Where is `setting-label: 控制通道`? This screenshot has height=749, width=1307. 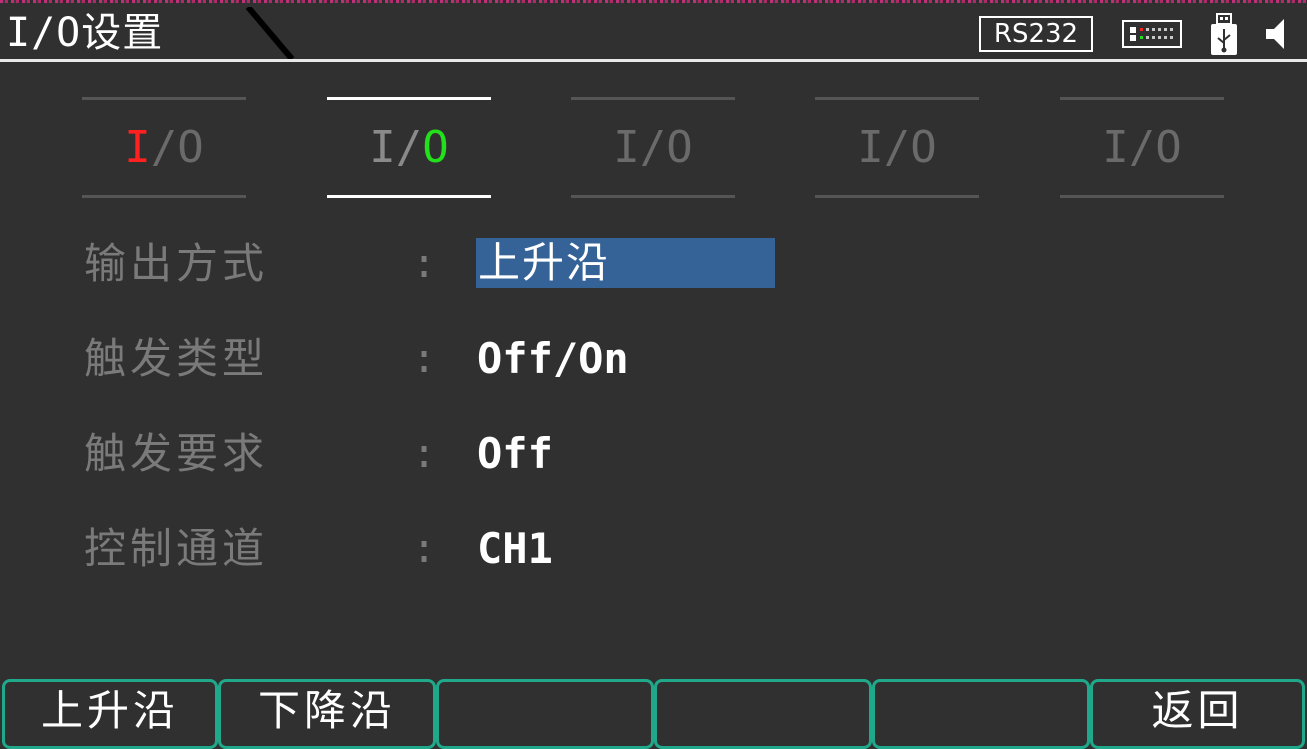
setting-label: 控制通道 is located at coordinates (176, 548).